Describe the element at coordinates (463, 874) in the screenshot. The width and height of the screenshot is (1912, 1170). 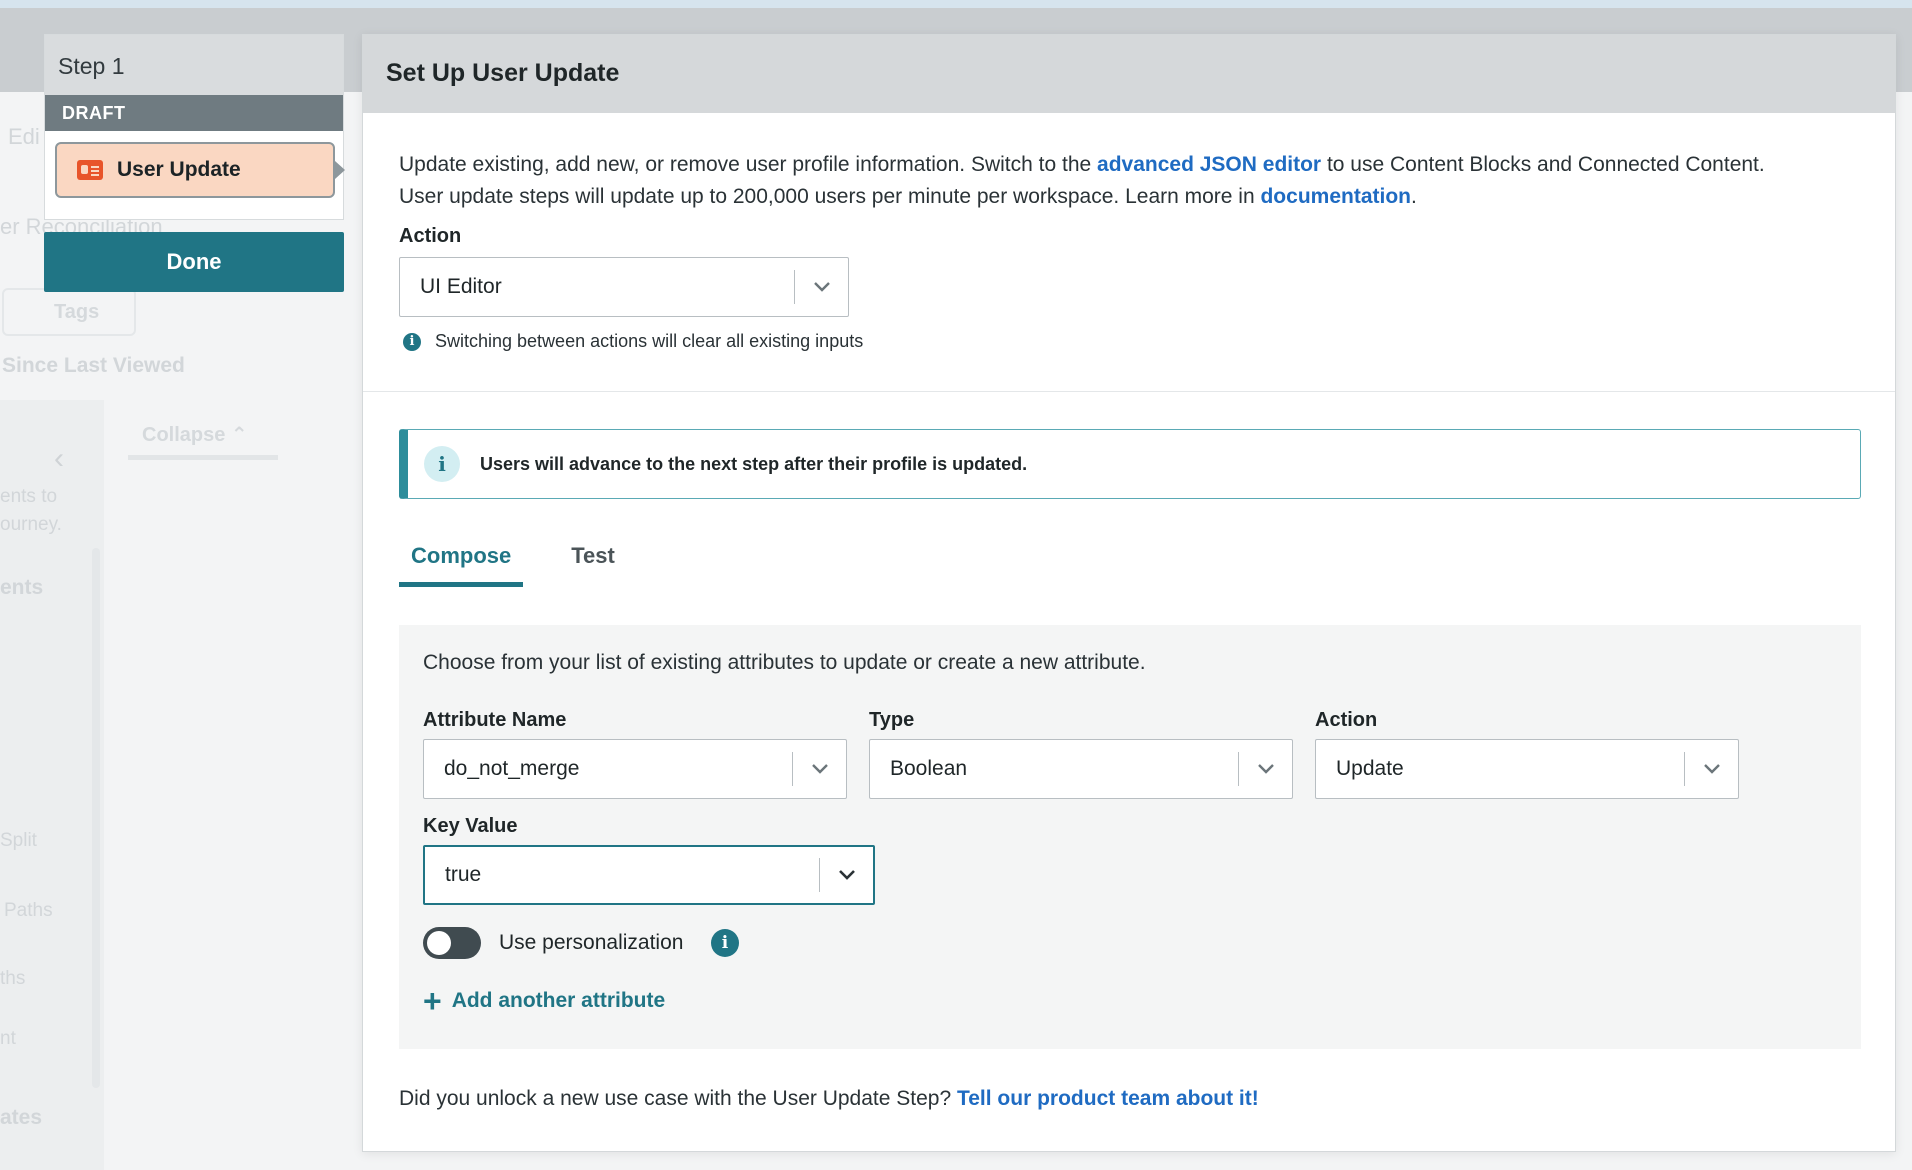
I see `key-value-value: true` at that location.